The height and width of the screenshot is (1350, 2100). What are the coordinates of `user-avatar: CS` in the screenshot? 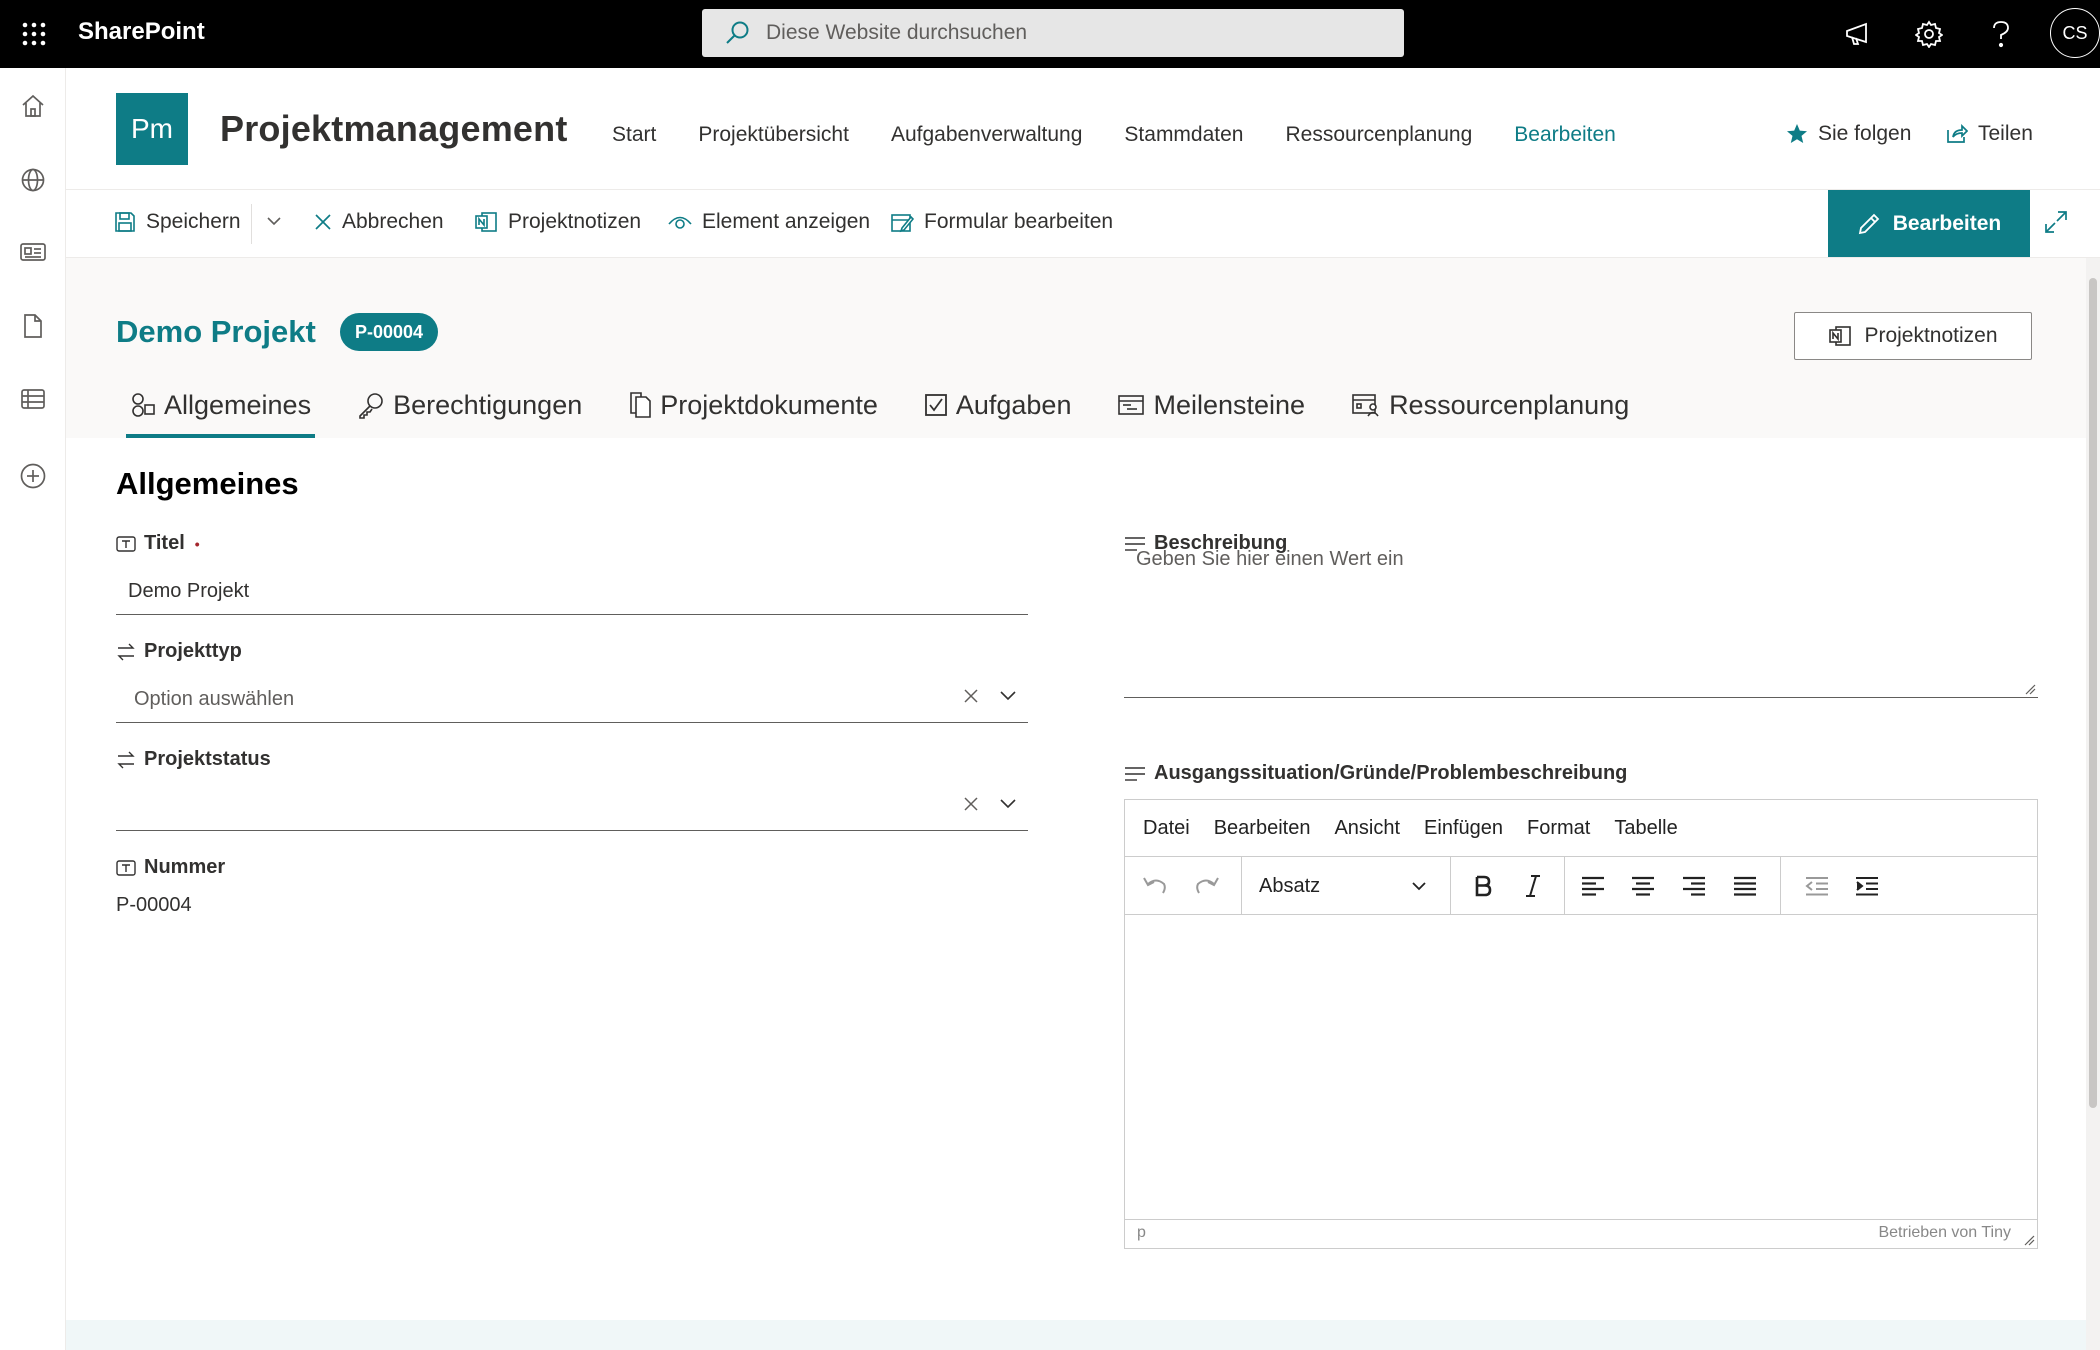 It's located at (2075, 33).